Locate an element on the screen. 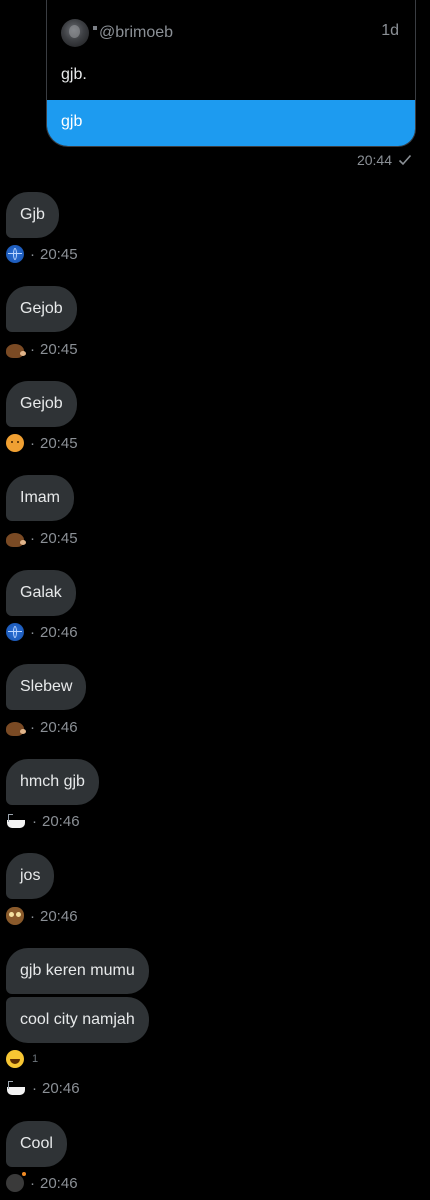 This screenshot has width=430, height=1200. message-reaction: 1 is located at coordinates (22, 1059).